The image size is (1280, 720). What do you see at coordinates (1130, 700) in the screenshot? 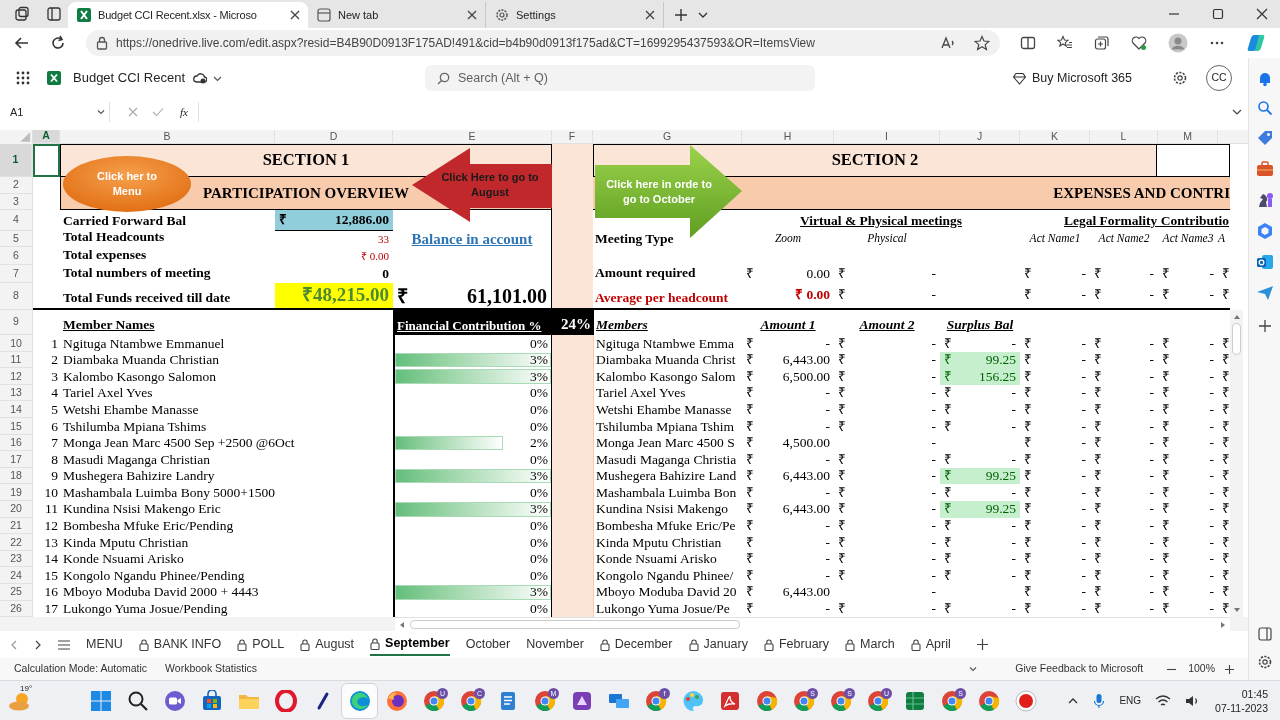
I see `language-indicator: ENG` at bounding box center [1130, 700].